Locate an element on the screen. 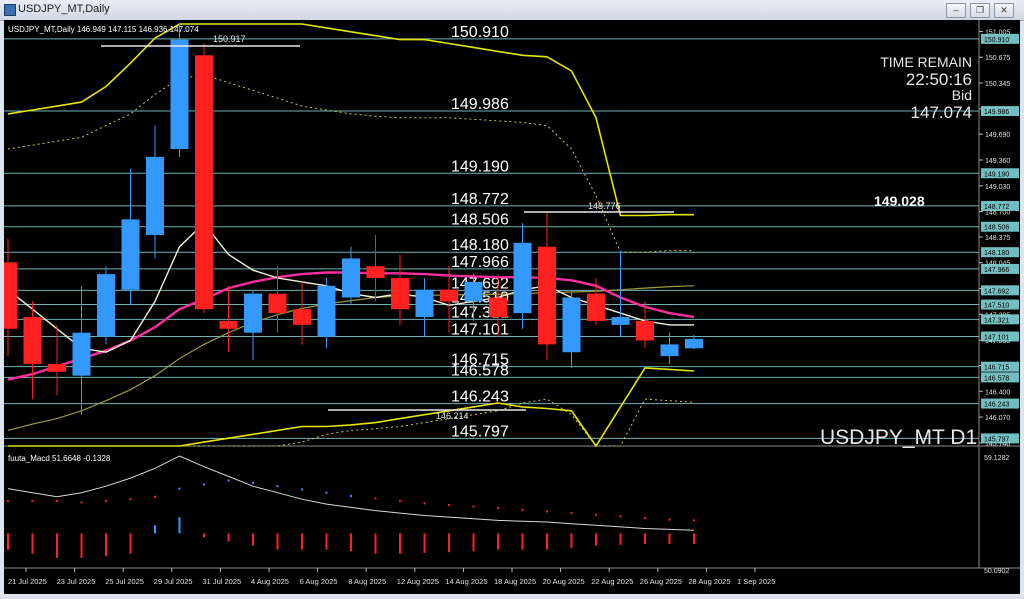 Image resolution: width=1024 pixels, height=599 pixels. minimize-icon: – is located at coordinates (956, 10).